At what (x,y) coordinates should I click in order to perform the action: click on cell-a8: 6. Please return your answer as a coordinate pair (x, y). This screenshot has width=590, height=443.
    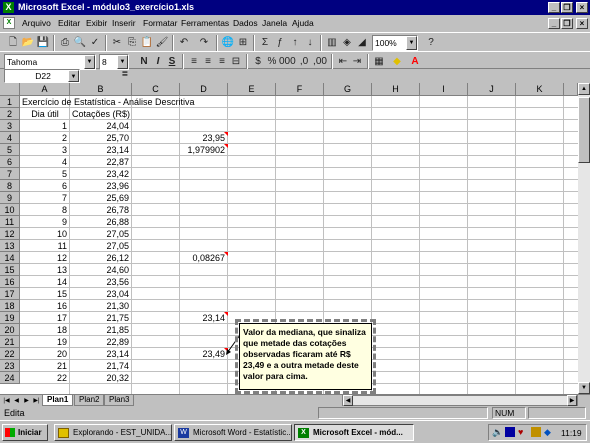
    Looking at the image, I should click on (45, 186).